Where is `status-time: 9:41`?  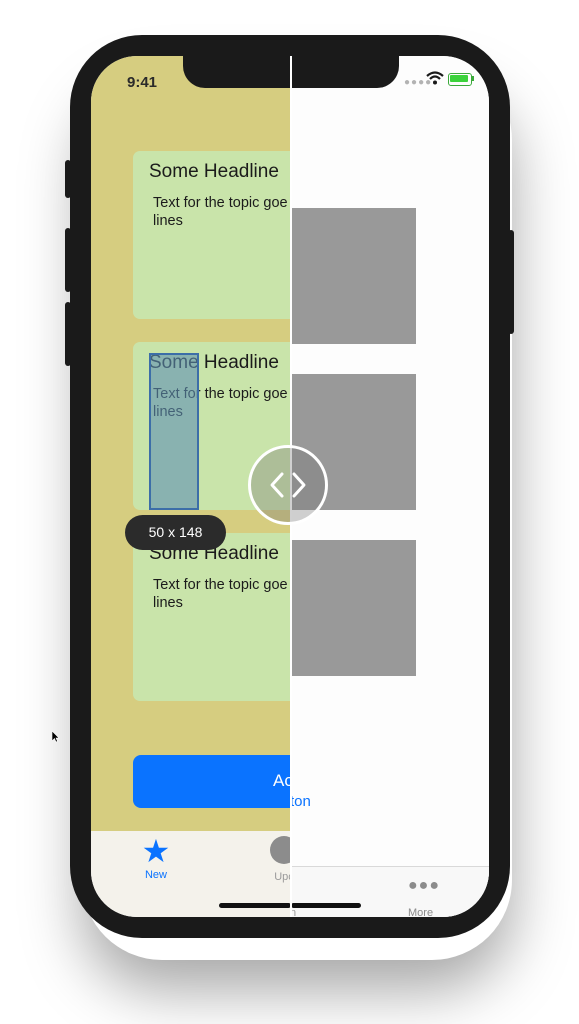 status-time: 9:41 is located at coordinates (142, 82).